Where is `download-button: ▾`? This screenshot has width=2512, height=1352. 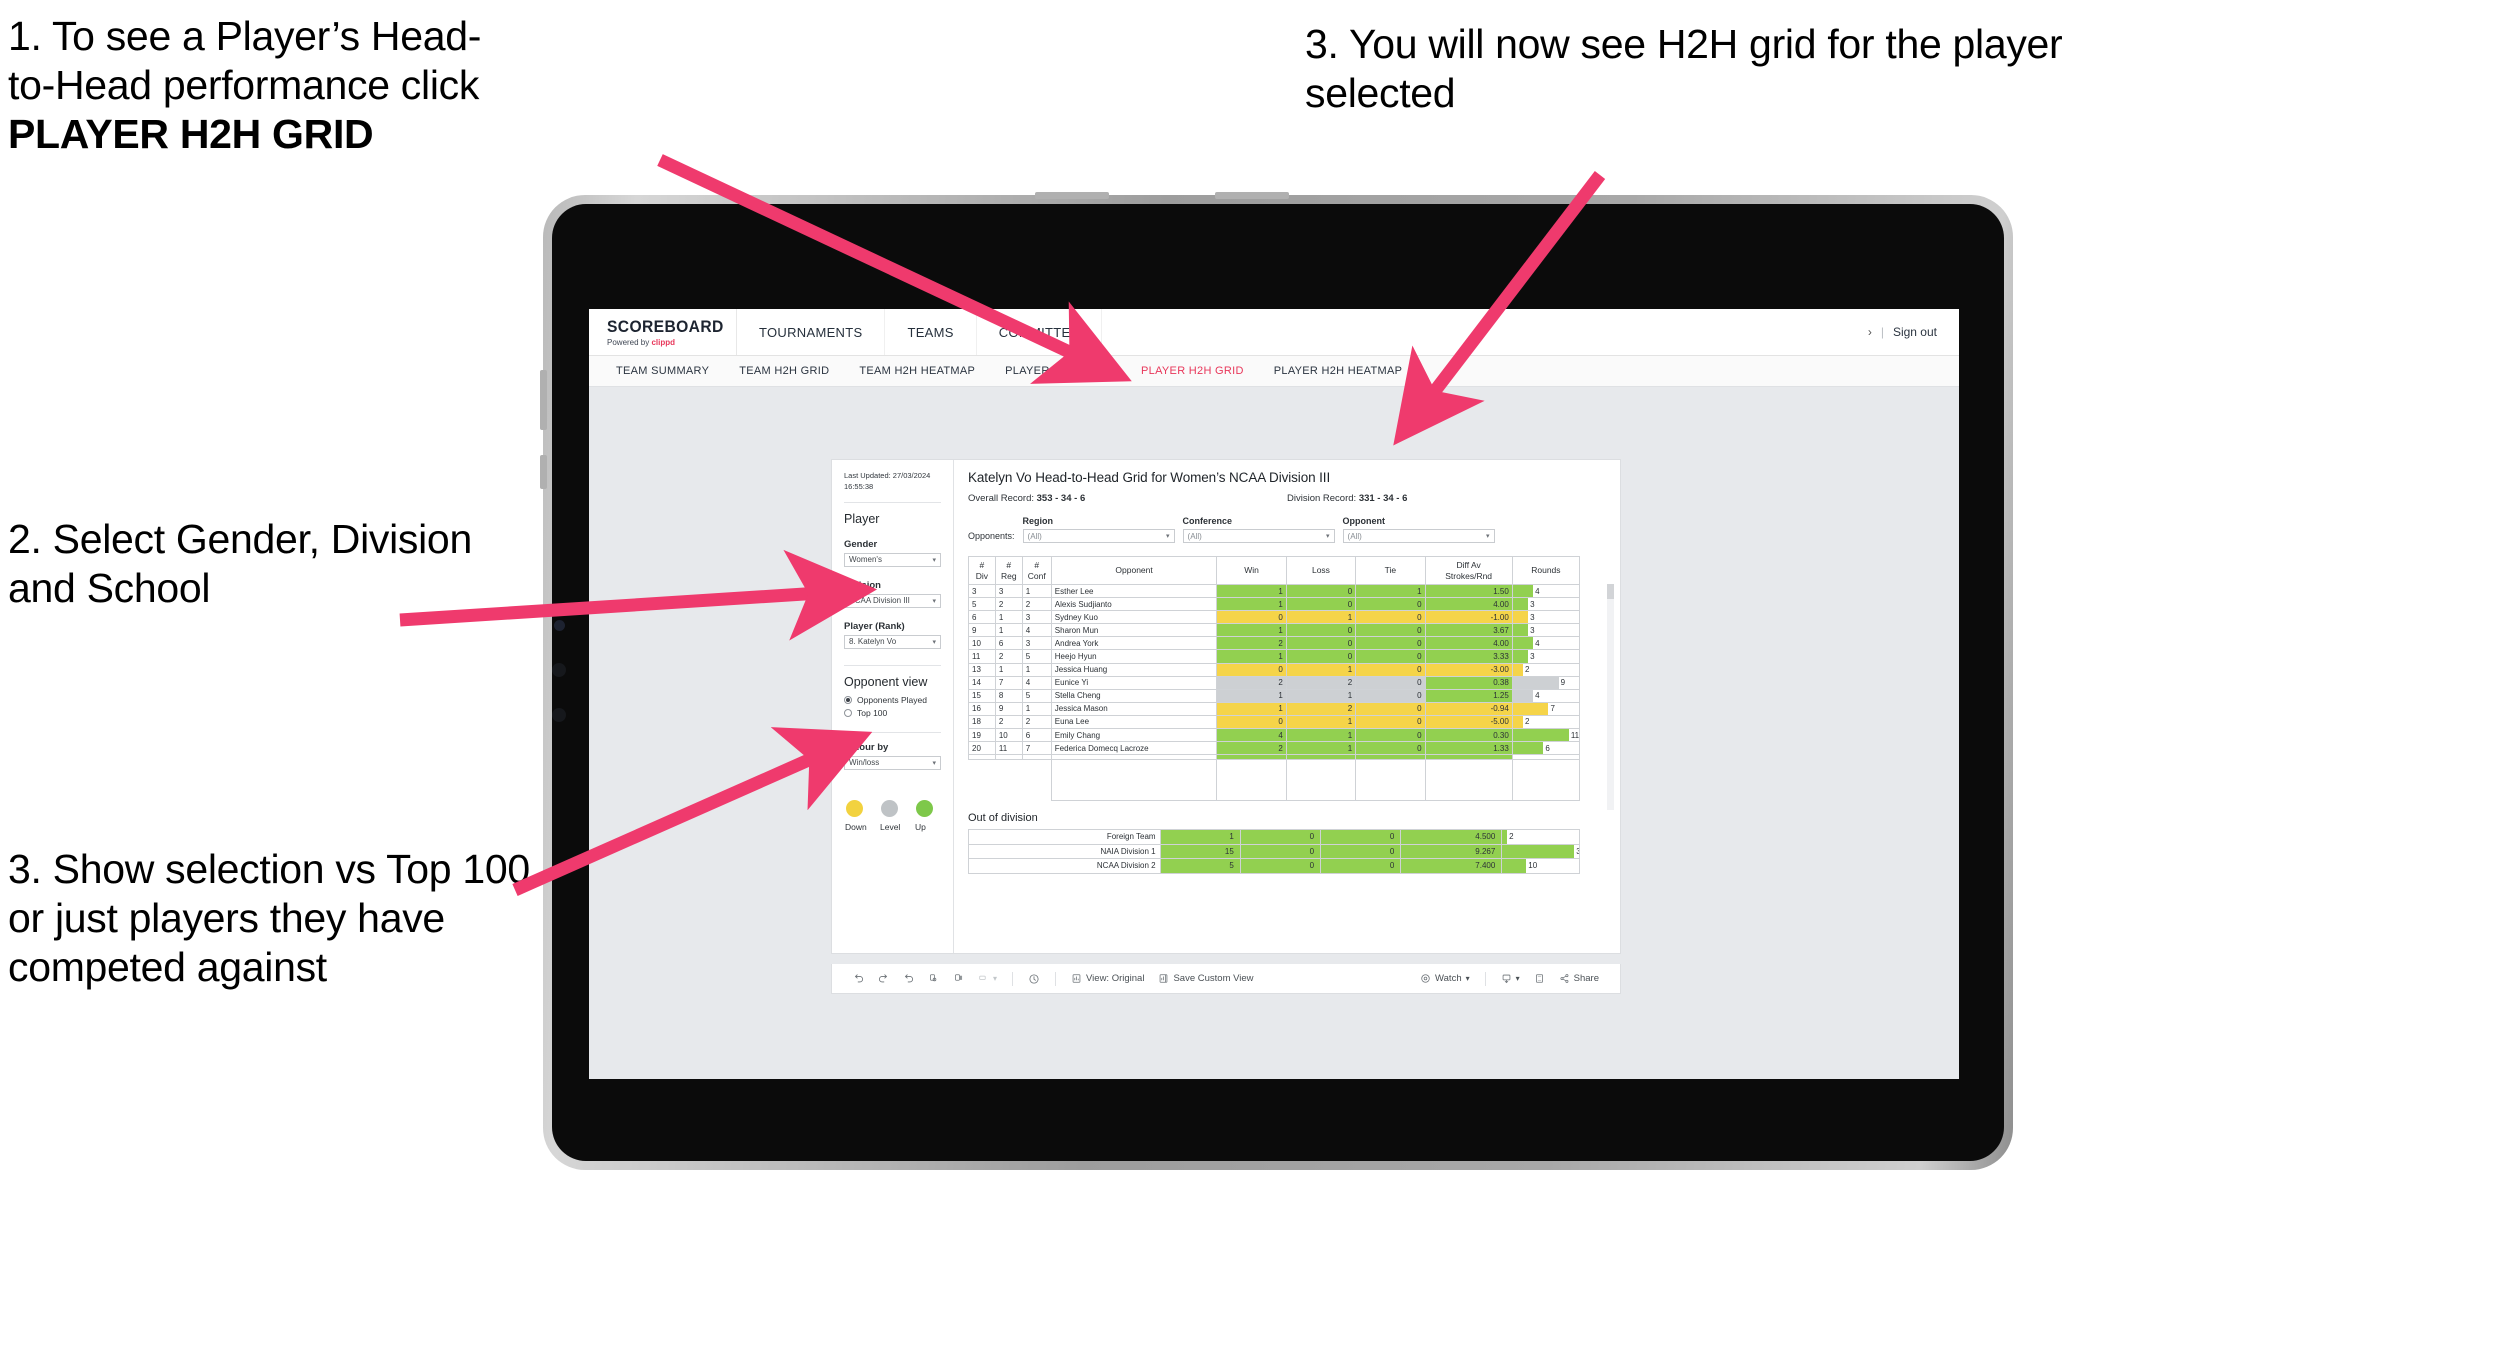
download-button: ▾ is located at coordinates (1510, 978).